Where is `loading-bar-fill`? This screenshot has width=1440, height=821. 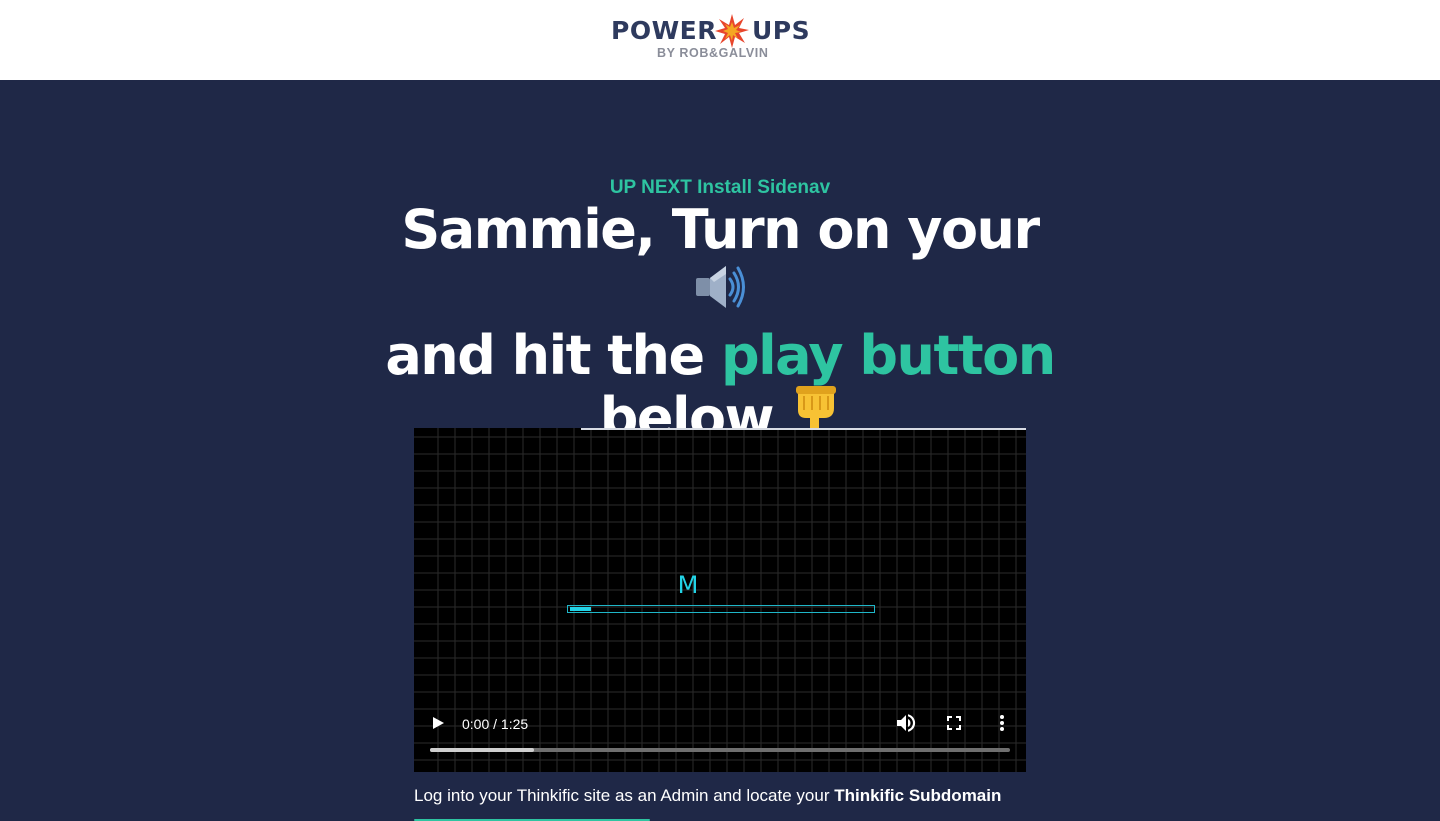
loading-bar-fill is located at coordinates (581, 609).